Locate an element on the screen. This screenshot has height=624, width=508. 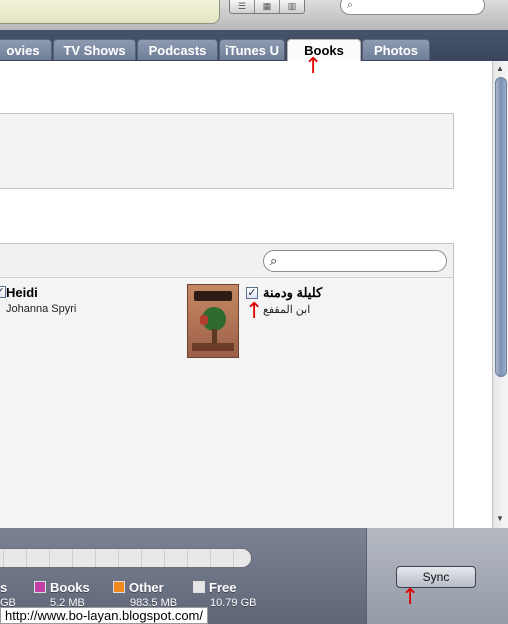
books-panel-header: ⌕ is located at coordinates (226, 261).